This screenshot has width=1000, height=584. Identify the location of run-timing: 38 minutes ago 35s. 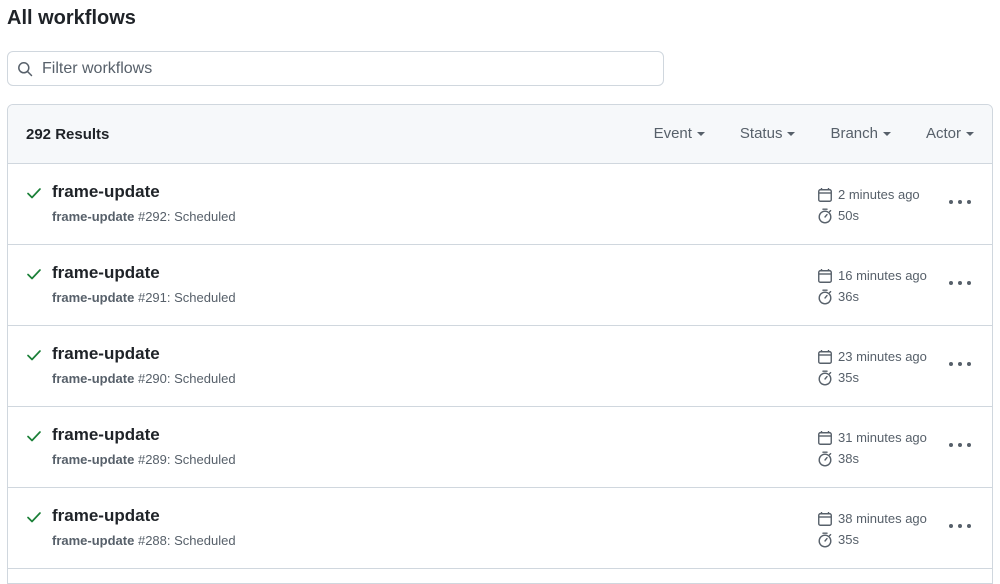
(882, 529).